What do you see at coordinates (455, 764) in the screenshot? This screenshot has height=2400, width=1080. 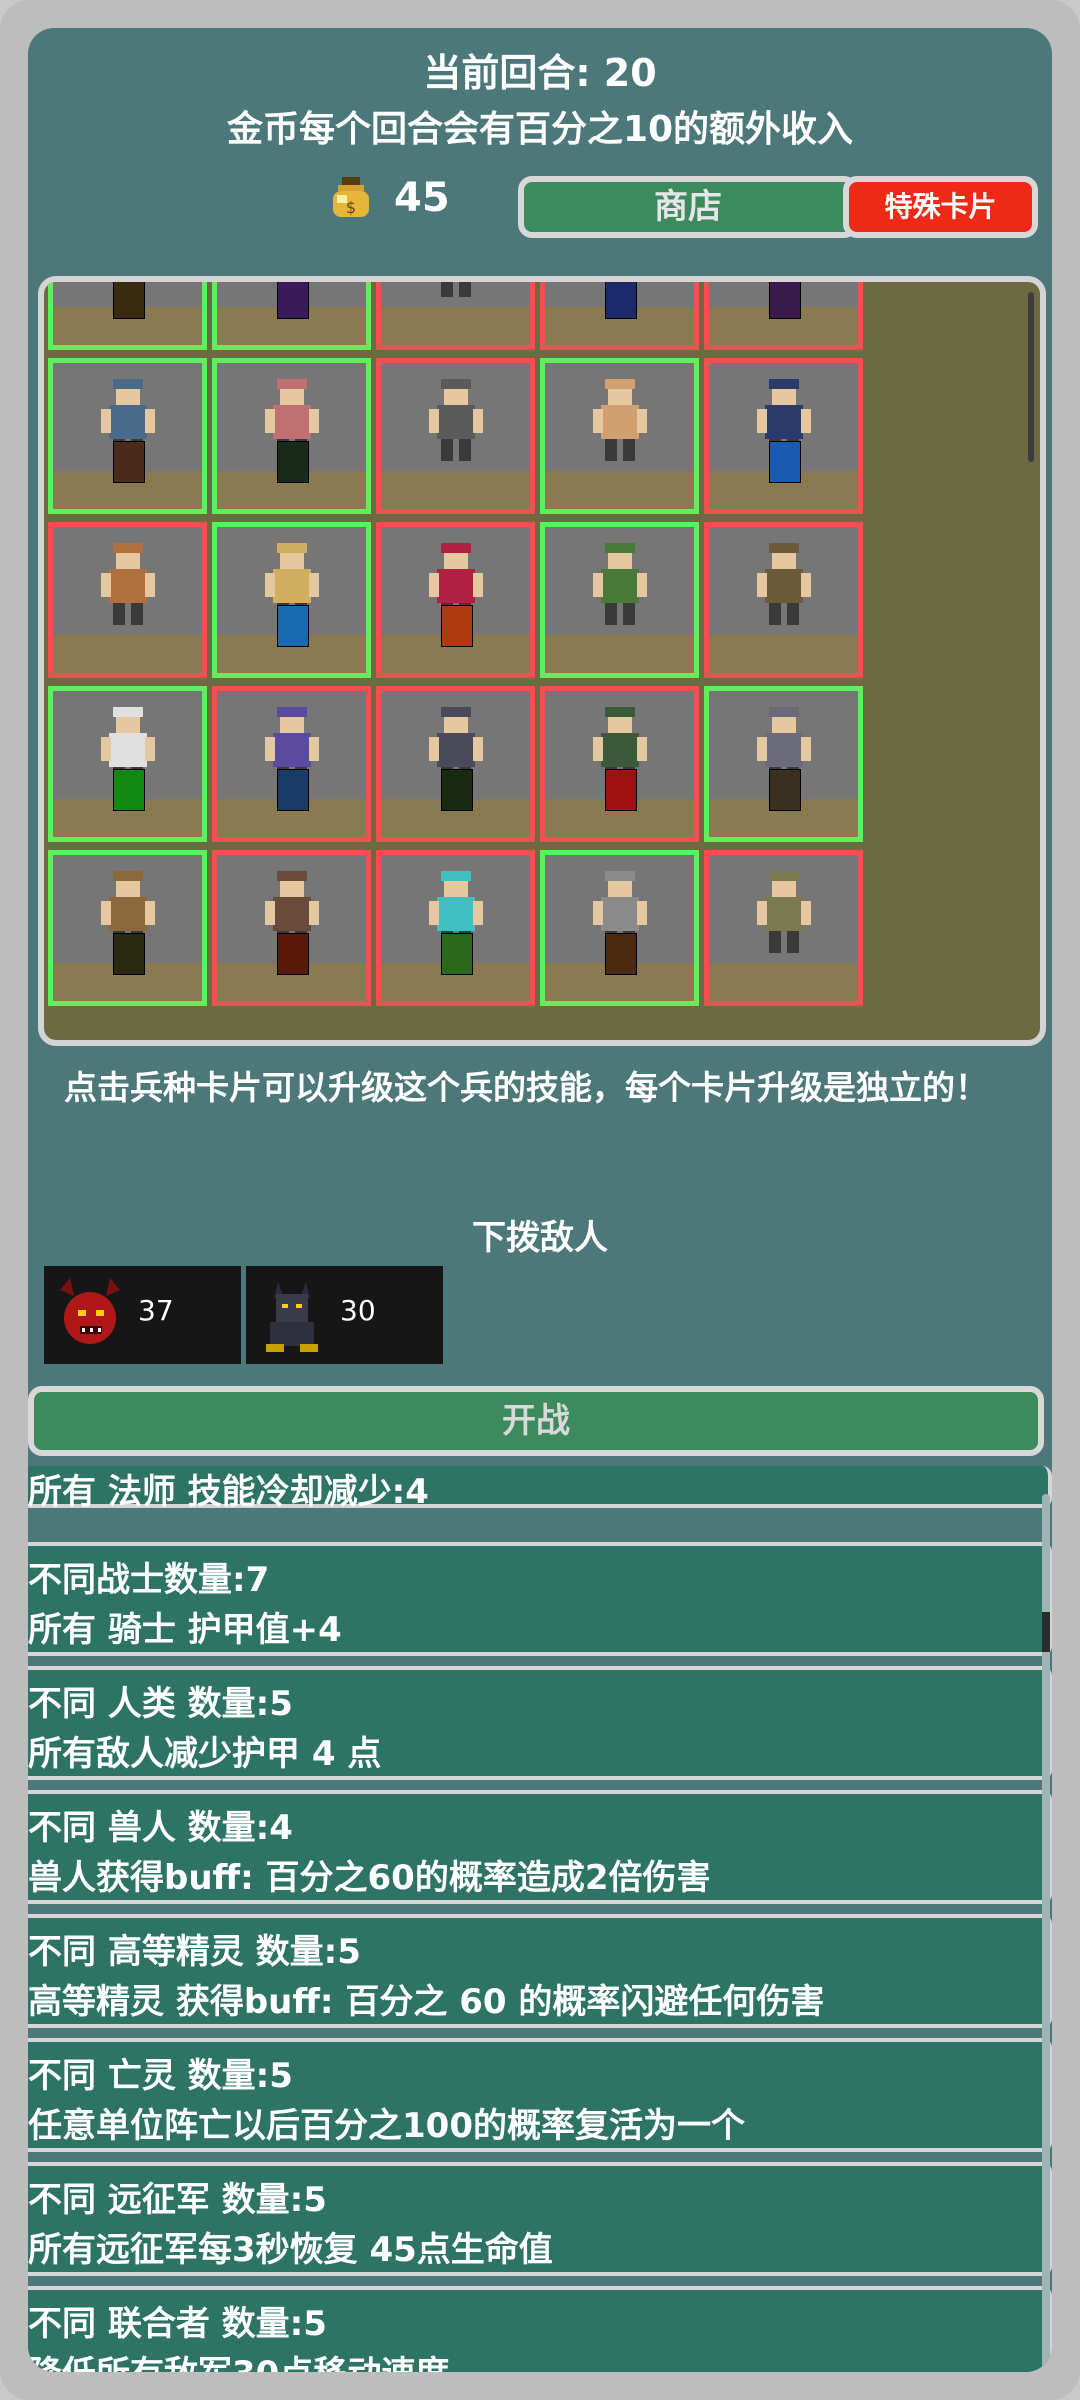 I see `unit-card-small-knight` at bounding box center [455, 764].